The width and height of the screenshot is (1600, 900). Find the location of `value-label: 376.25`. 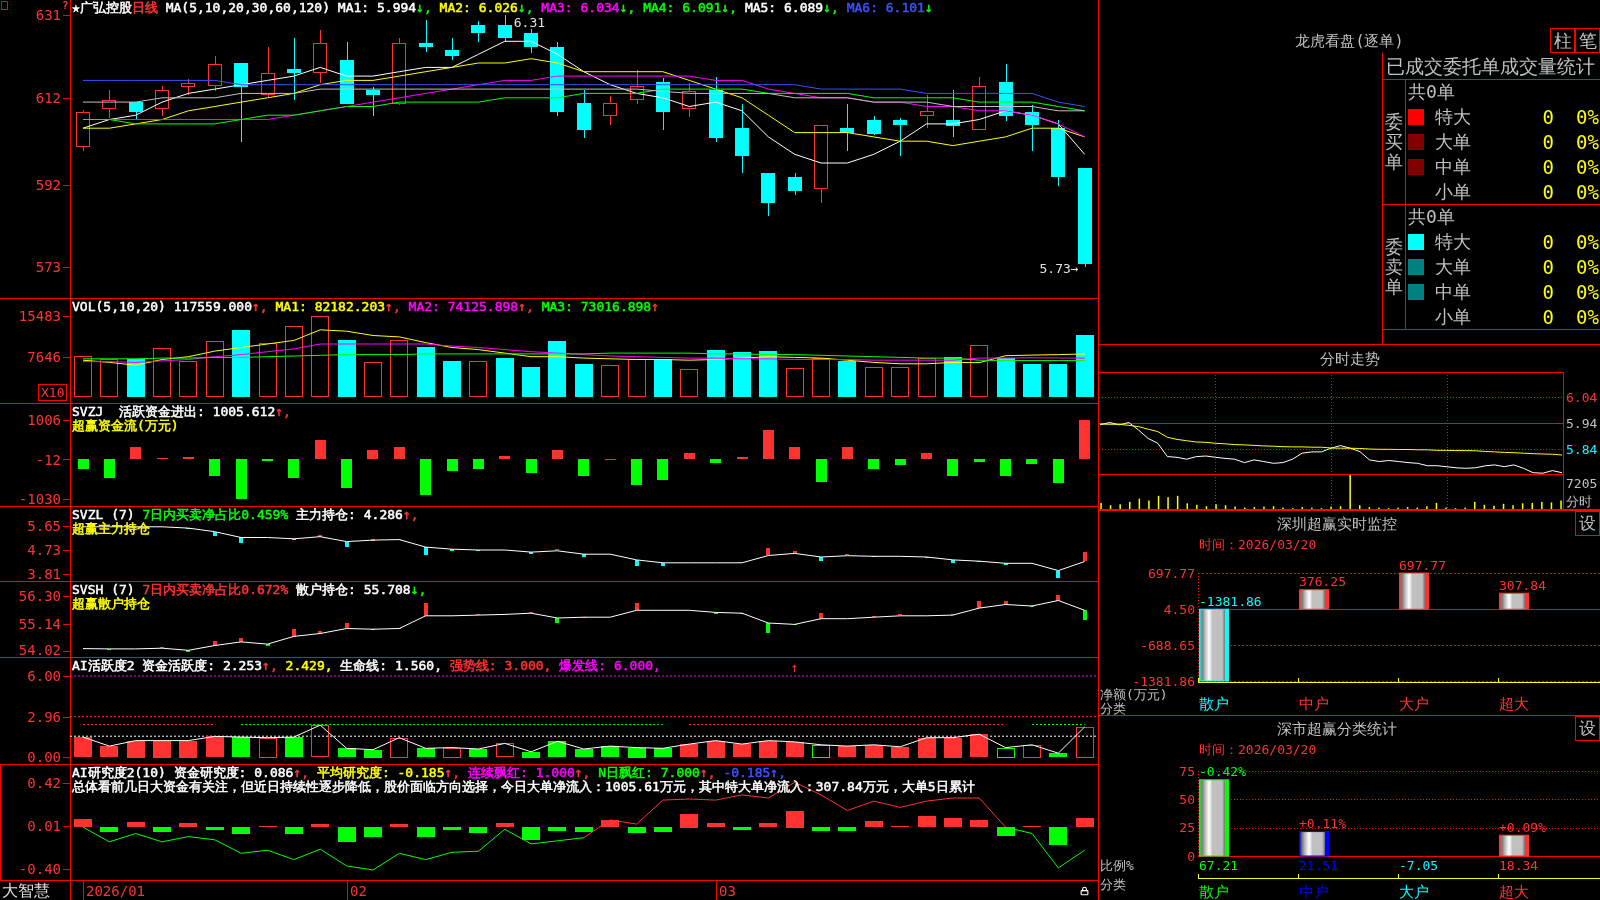

value-label: 376.25 is located at coordinates (1322, 582).